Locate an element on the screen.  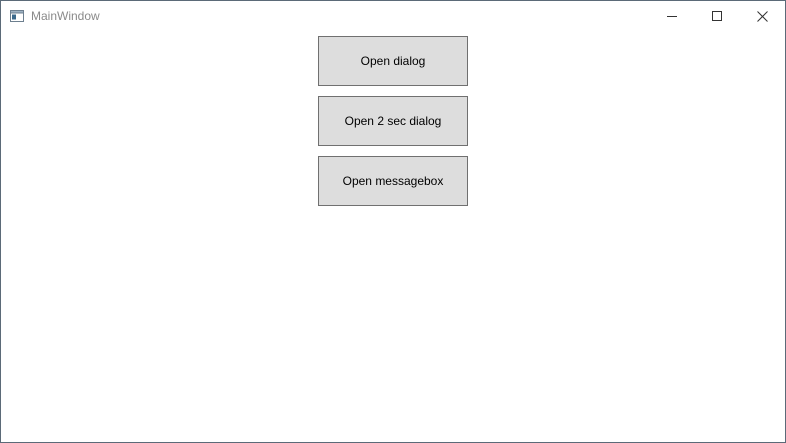
open-2-sec-dialog-button: Open 2 sec dialog is located at coordinates (393, 121).